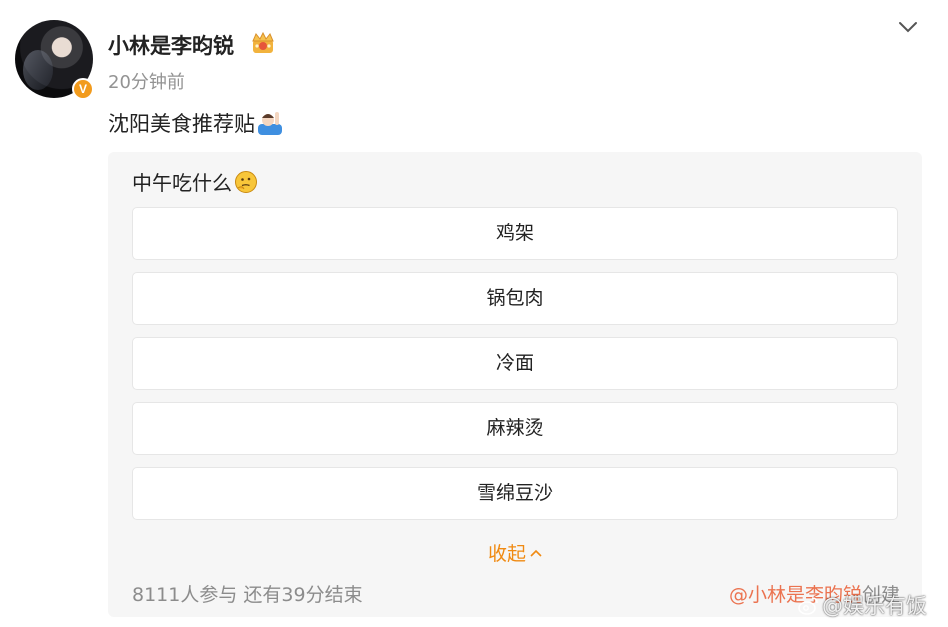 The height and width of the screenshot is (627, 948). I want to click on poll-option-3: 冷面, so click(515, 363).